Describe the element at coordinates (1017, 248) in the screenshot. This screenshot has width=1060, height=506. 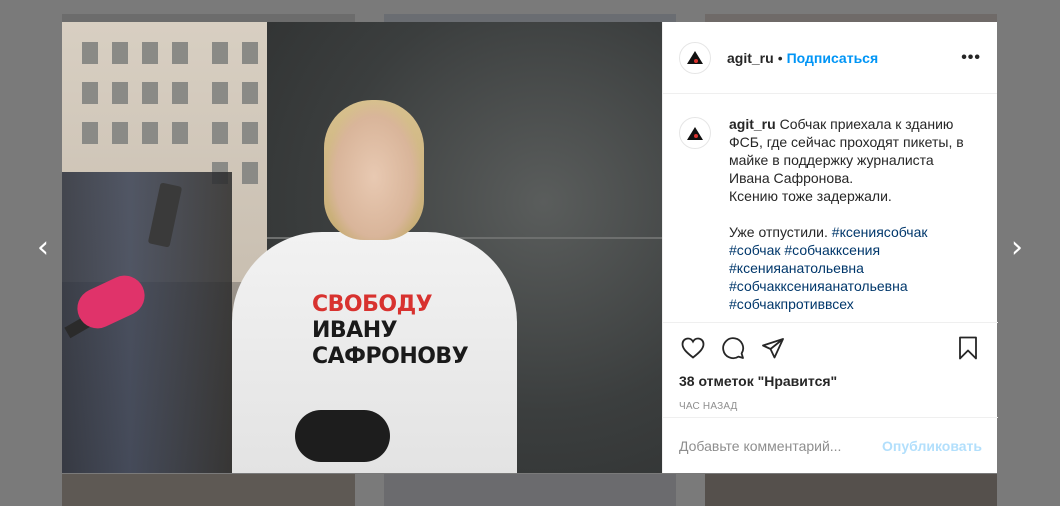
I see `next-post-arrow-icon: ›` at that location.